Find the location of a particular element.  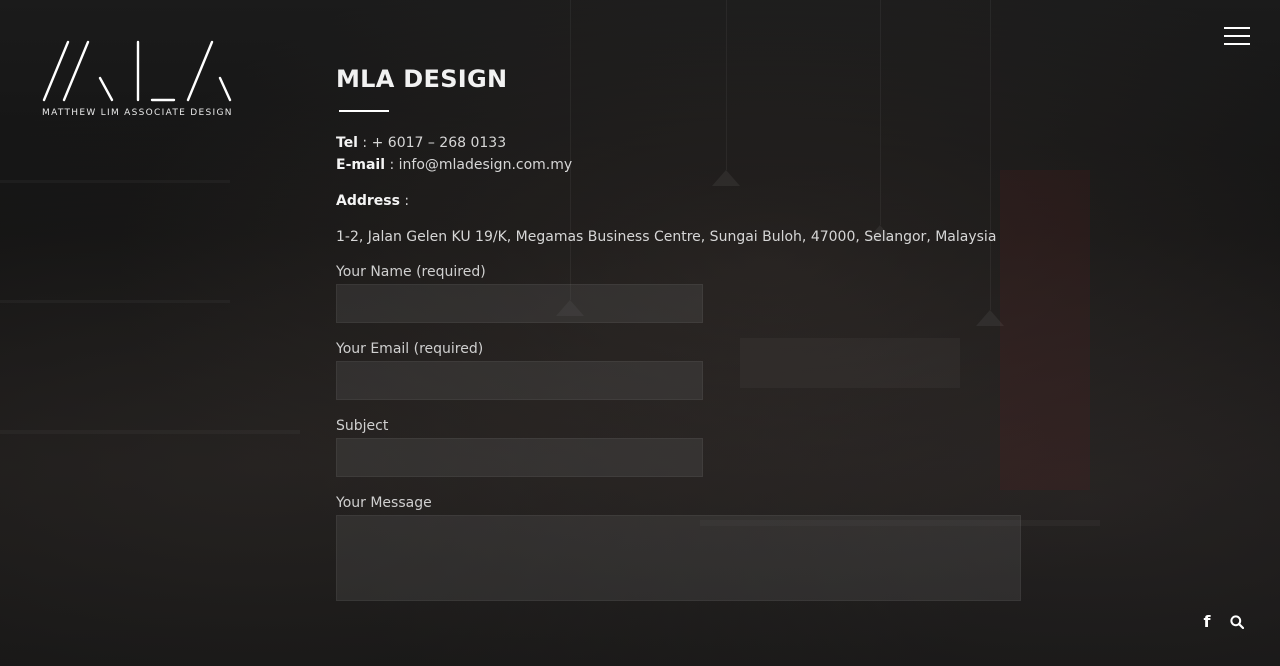

email-field is located at coordinates (519, 380).